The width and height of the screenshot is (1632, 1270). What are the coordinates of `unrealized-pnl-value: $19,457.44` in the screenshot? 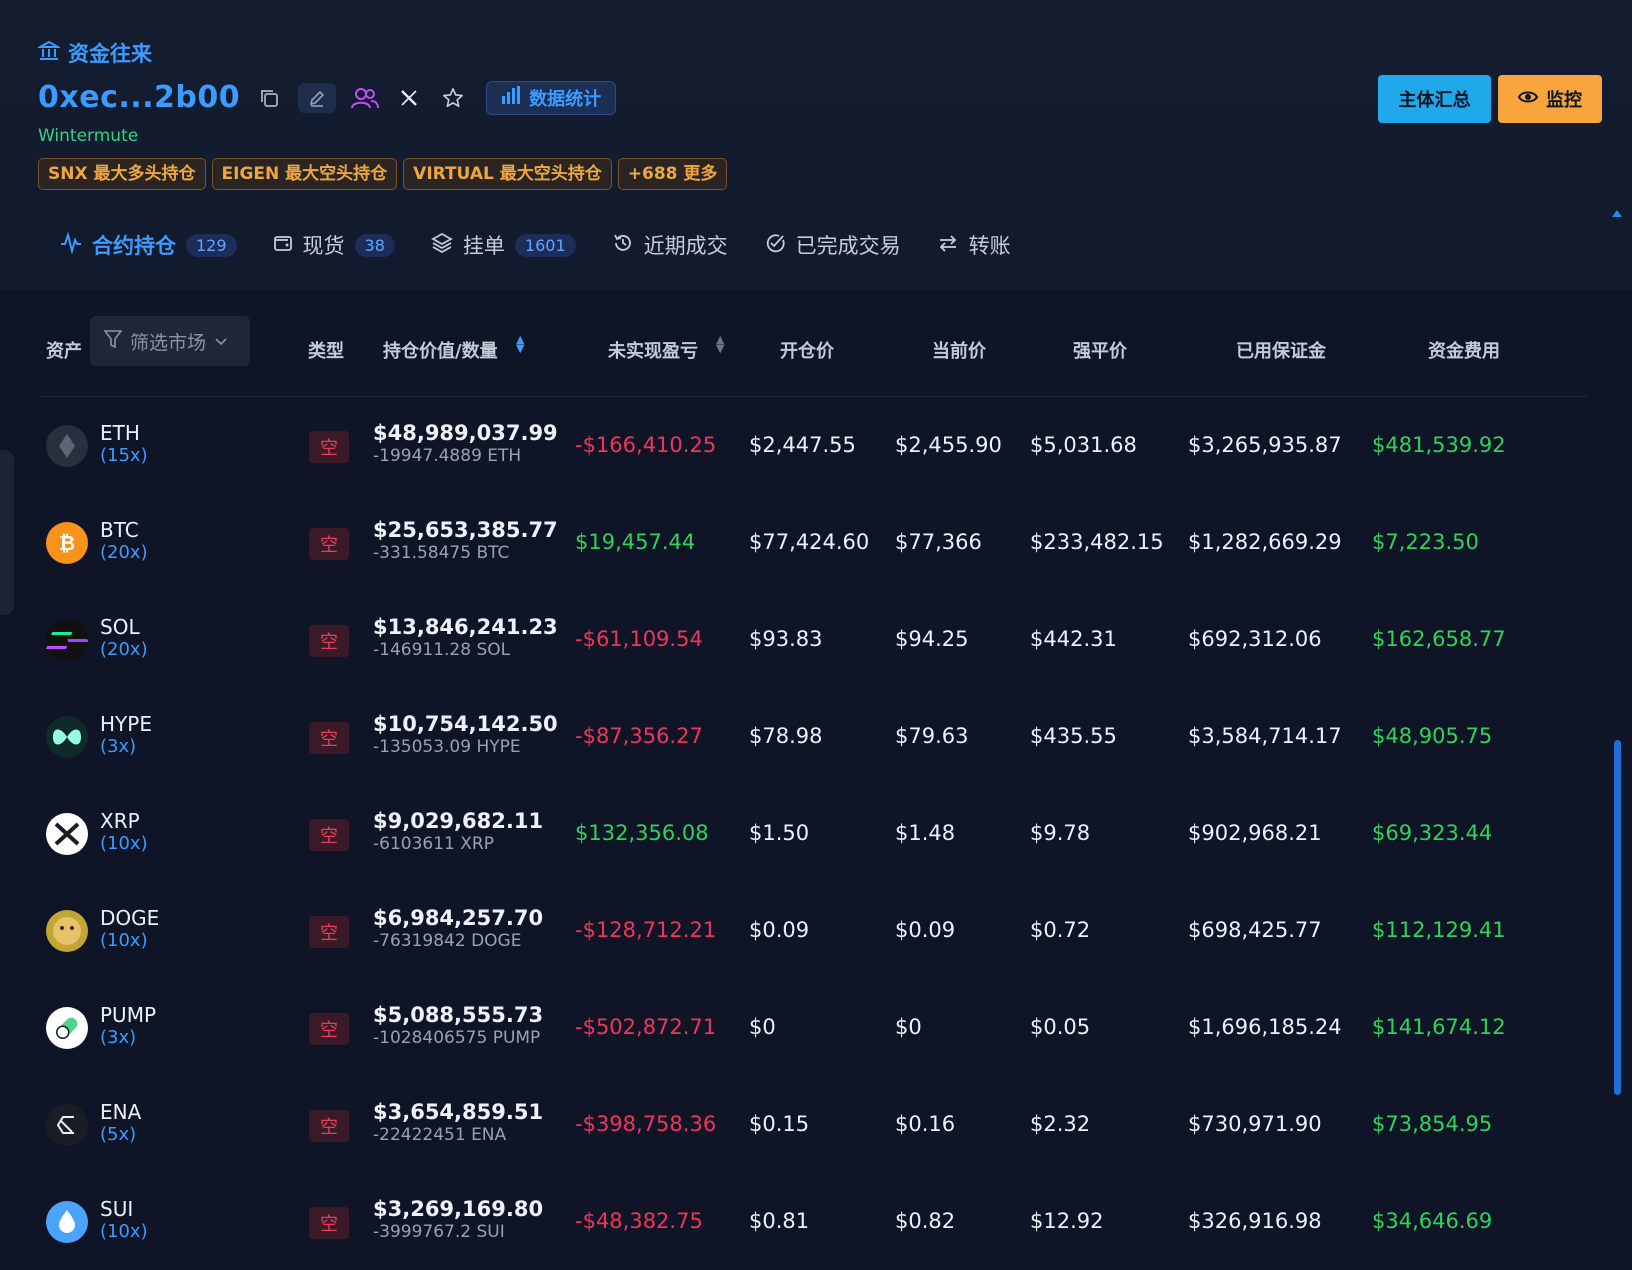 It's located at (635, 542).